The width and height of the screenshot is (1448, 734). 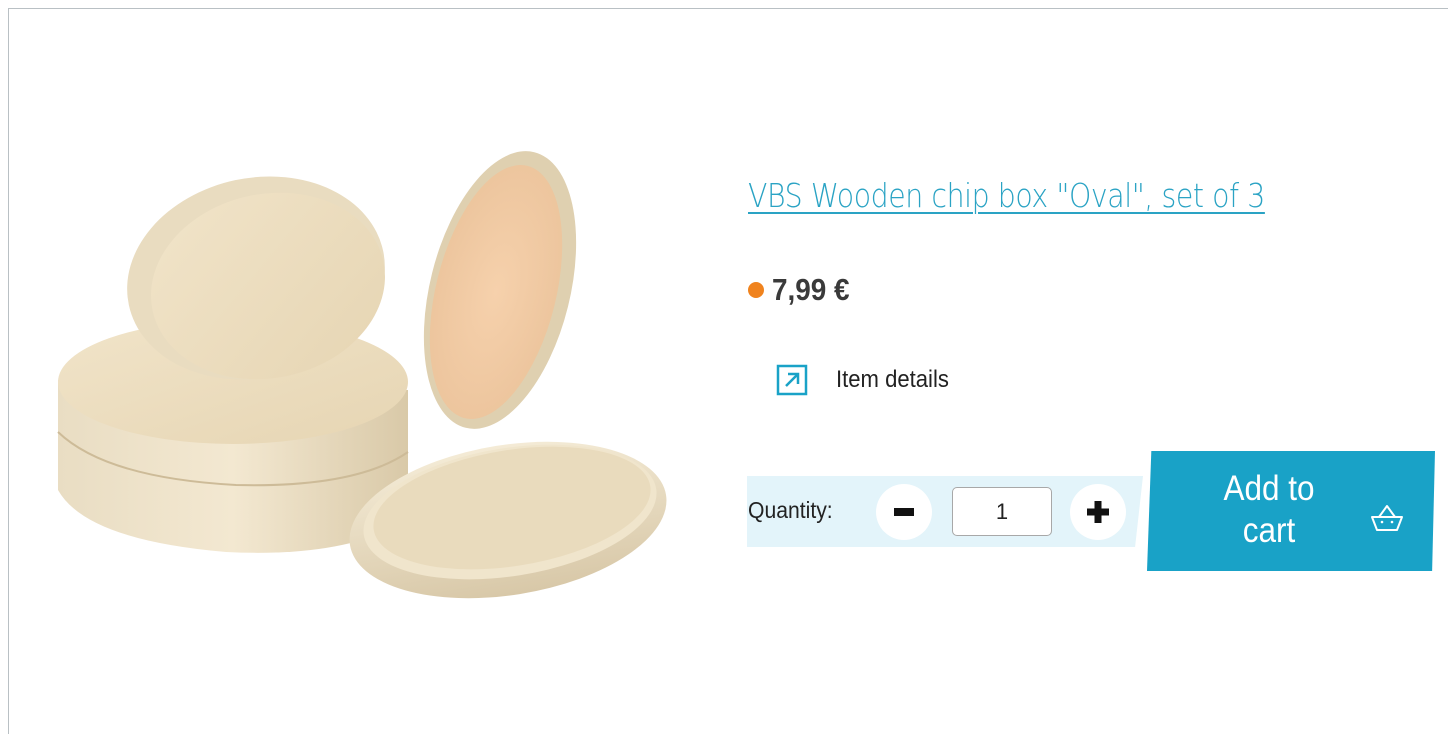 What do you see at coordinates (1006, 195) in the screenshot?
I see `product-title-link: VBS Wooden chip box "Oval", set of 3` at bounding box center [1006, 195].